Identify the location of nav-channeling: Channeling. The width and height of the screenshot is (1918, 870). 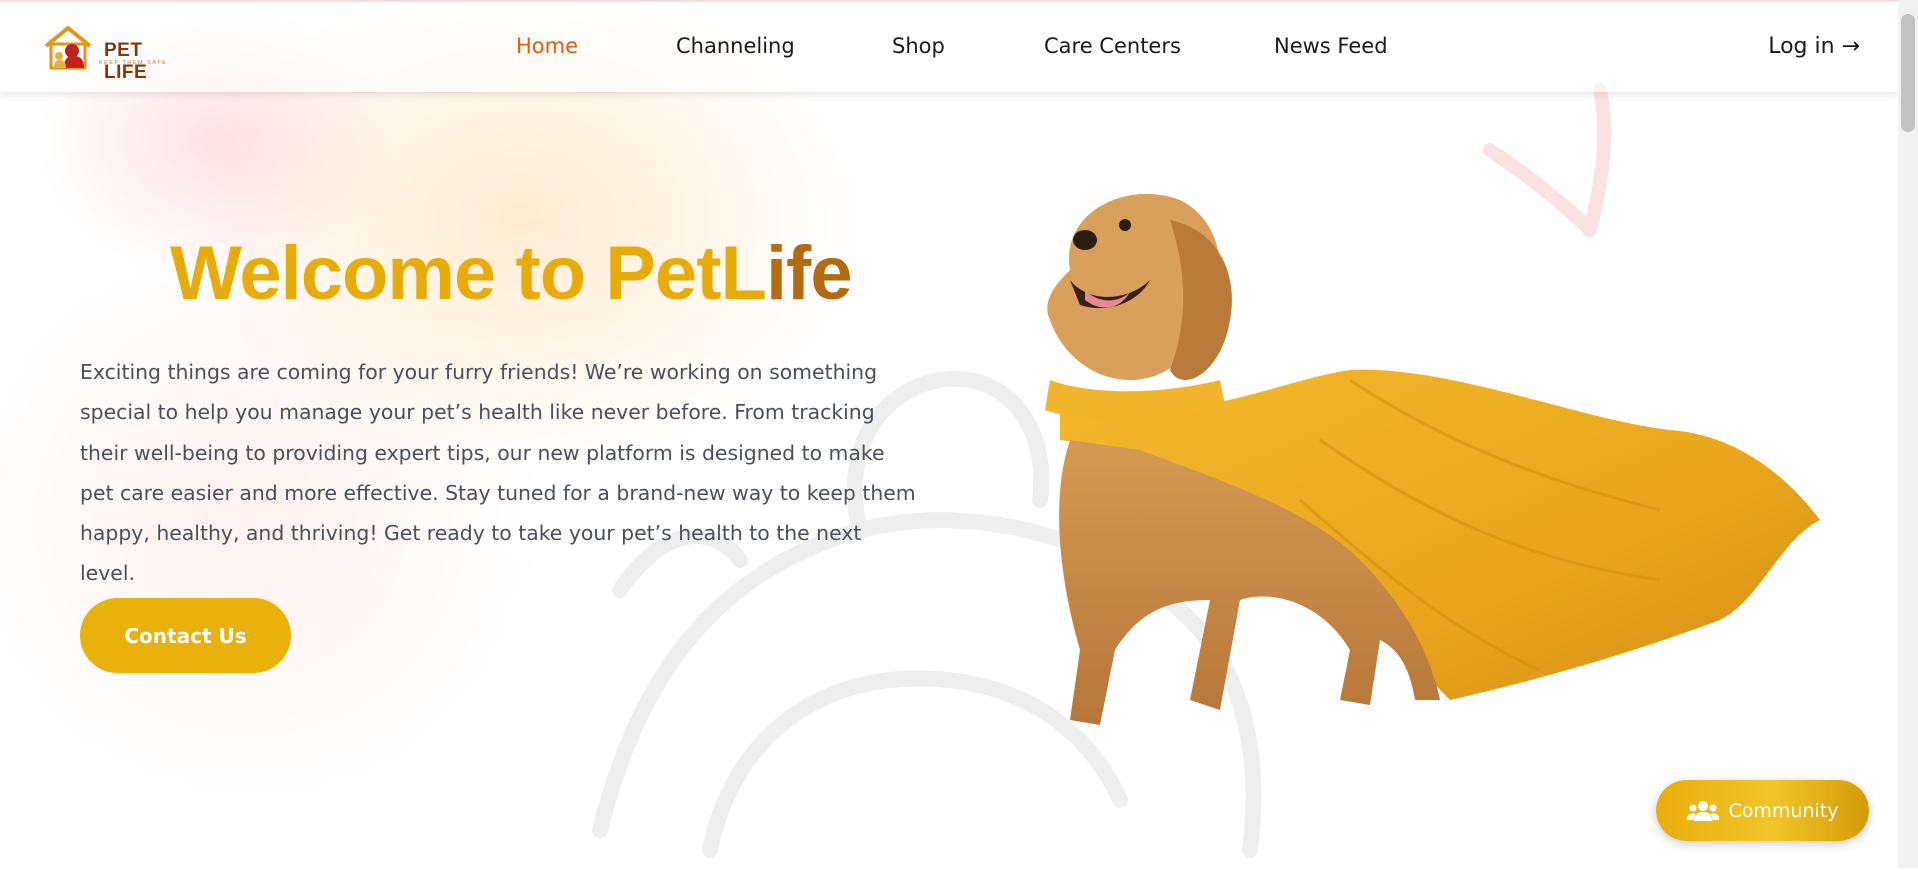
(735, 46).